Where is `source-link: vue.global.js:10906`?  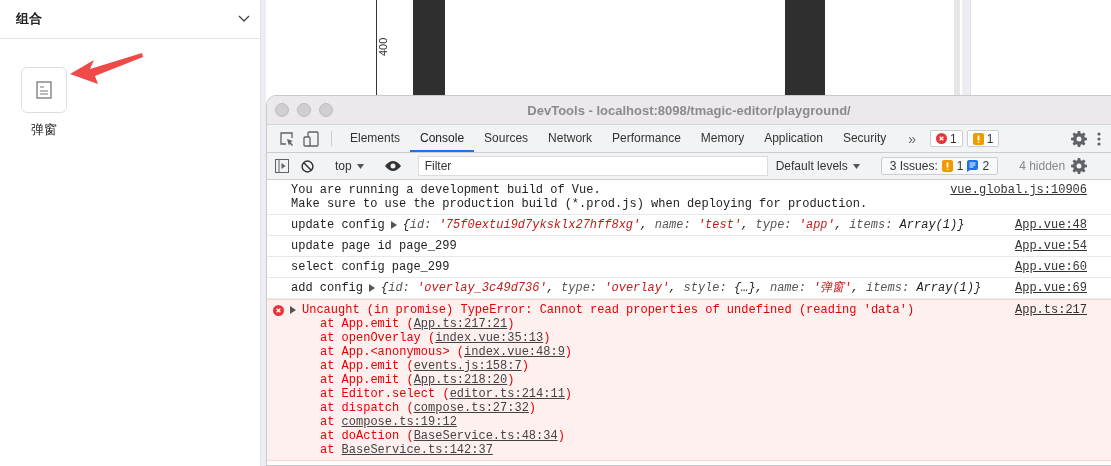 source-link: vue.global.js:10906 is located at coordinates (1018, 190).